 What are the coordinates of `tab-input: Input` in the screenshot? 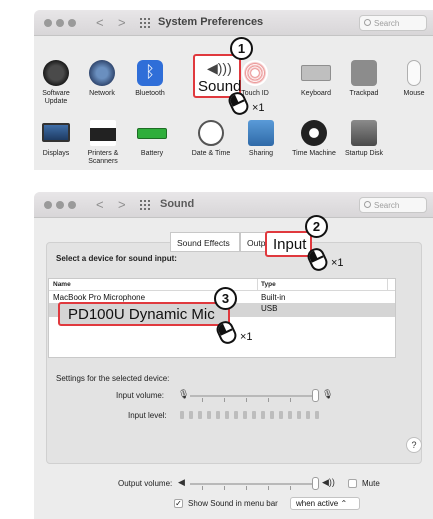 It's located at (290, 244).